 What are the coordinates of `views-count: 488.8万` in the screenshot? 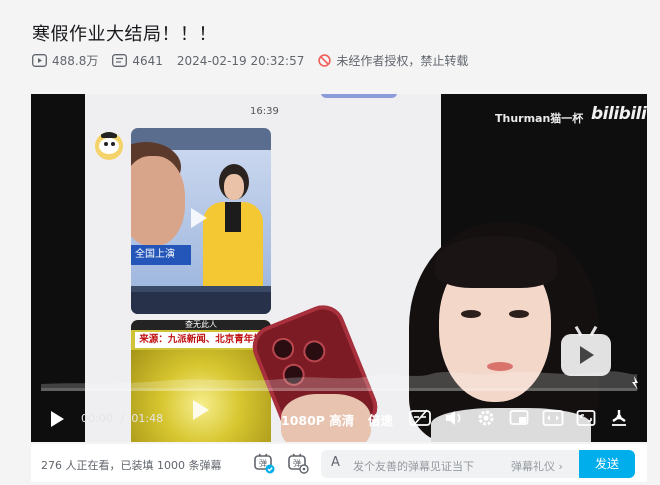 It's located at (75, 61).